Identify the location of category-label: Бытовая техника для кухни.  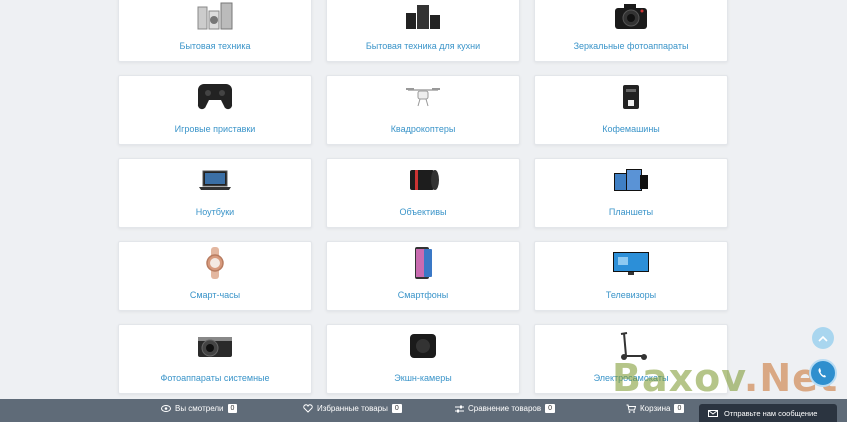
(423, 46).